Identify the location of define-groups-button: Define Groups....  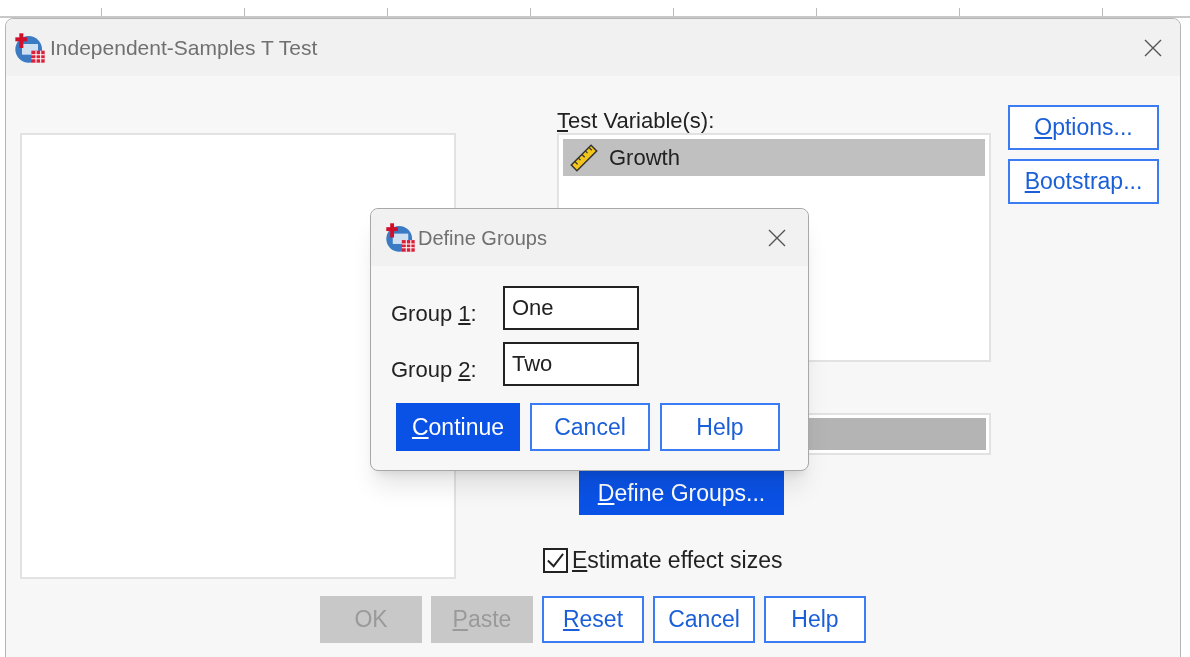
(681, 493).